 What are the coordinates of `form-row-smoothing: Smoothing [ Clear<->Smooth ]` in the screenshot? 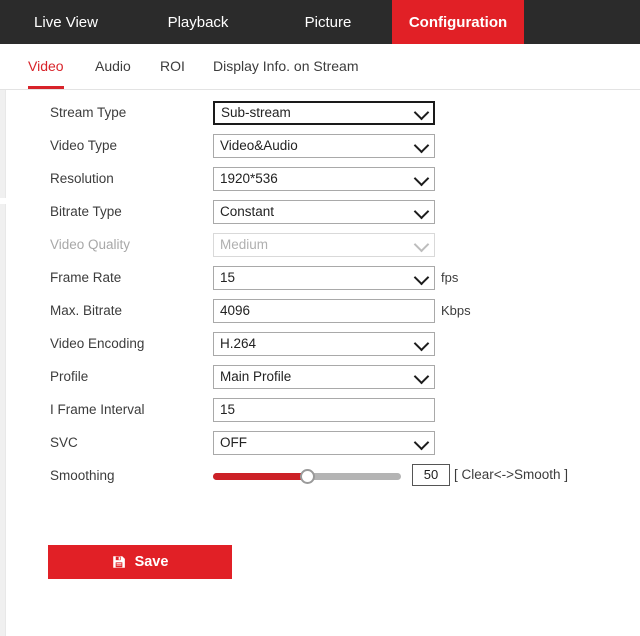 It's located at (320, 475).